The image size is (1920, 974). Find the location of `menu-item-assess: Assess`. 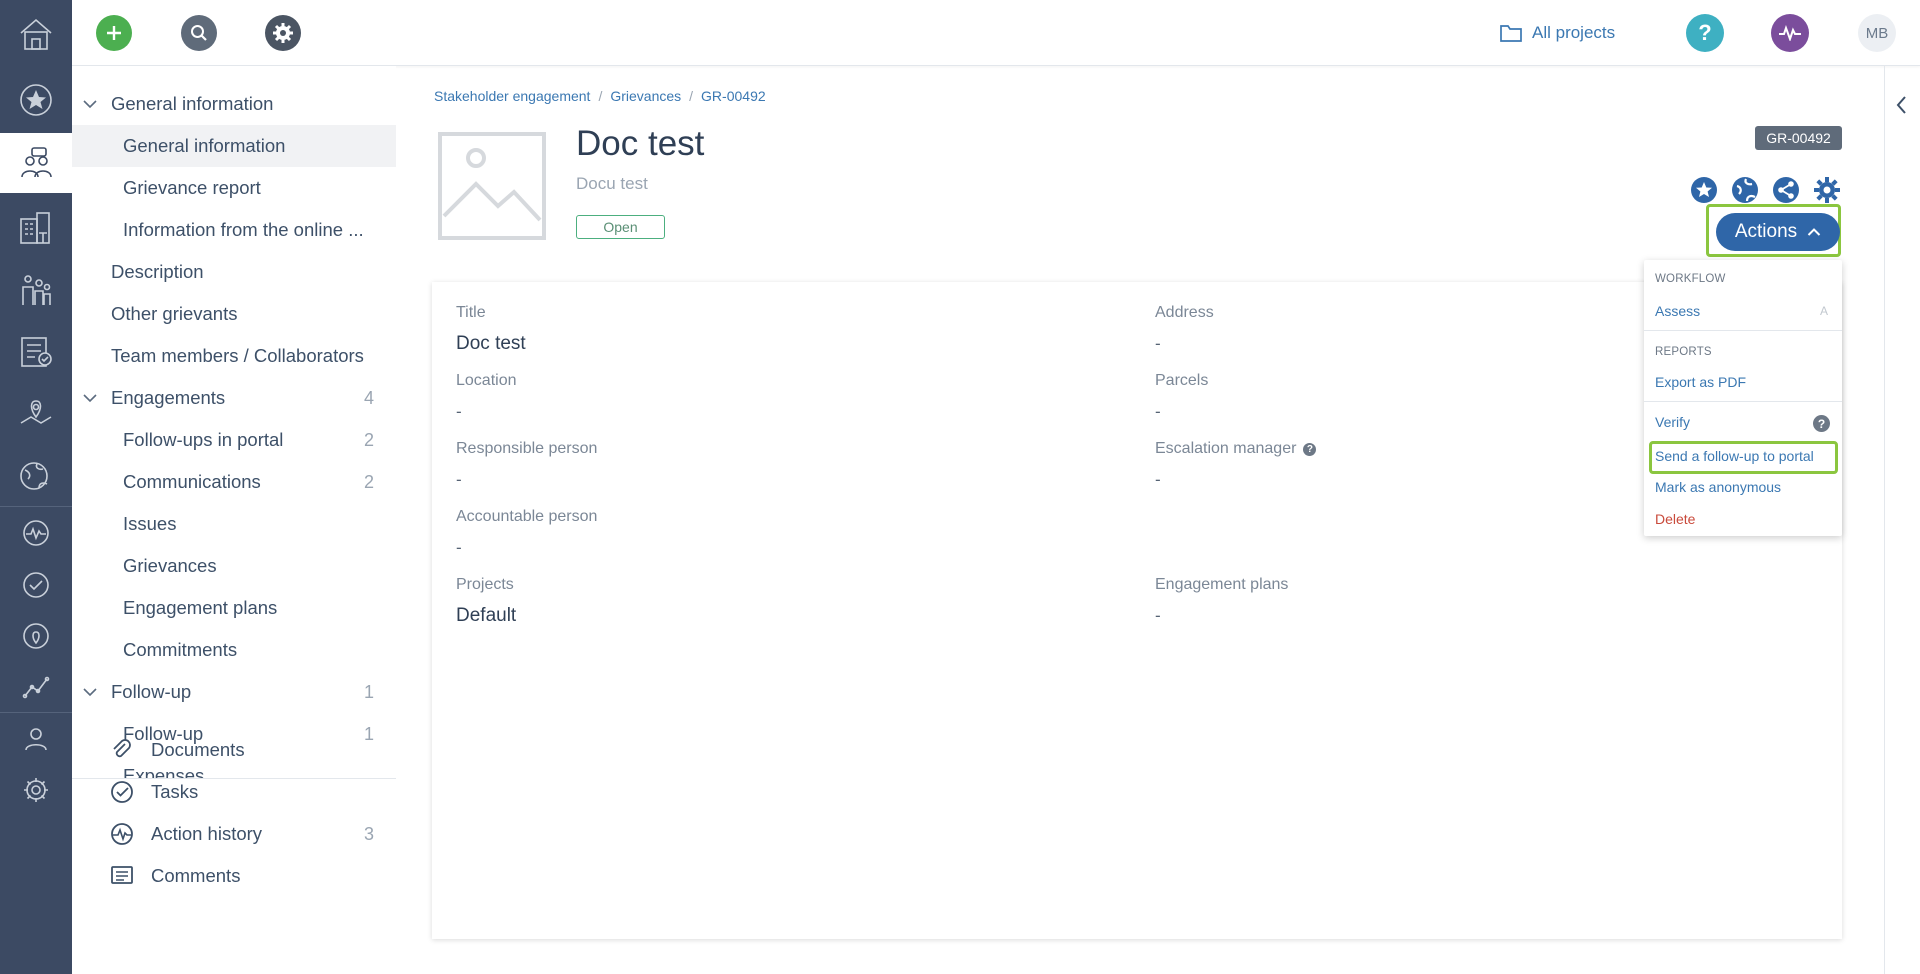

menu-item-assess: Assess is located at coordinates (1677, 311).